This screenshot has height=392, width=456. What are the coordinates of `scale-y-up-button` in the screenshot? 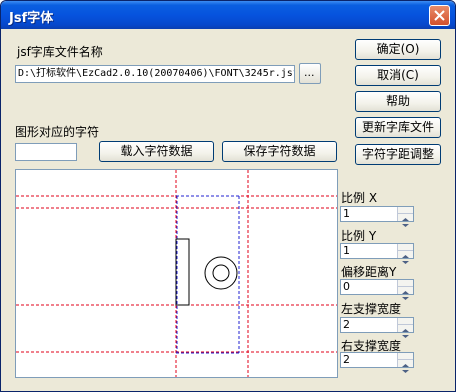 It's located at (405, 251).